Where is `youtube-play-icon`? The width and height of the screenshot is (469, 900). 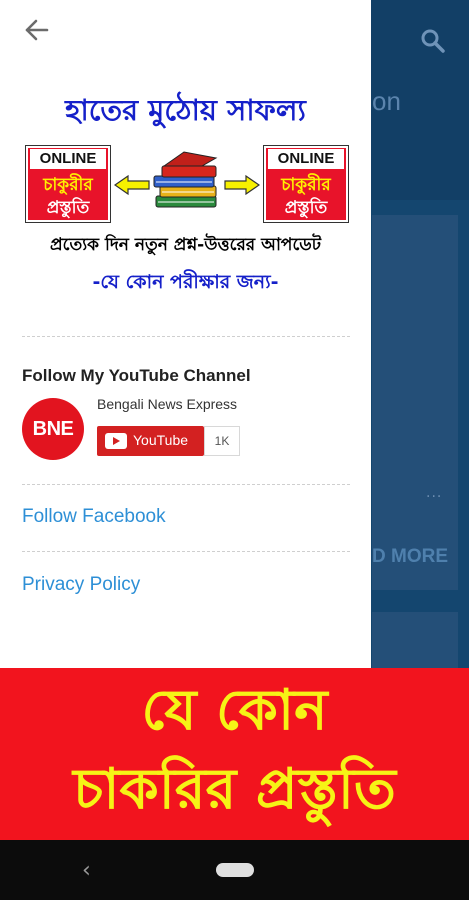
youtube-play-icon is located at coordinates (116, 441).